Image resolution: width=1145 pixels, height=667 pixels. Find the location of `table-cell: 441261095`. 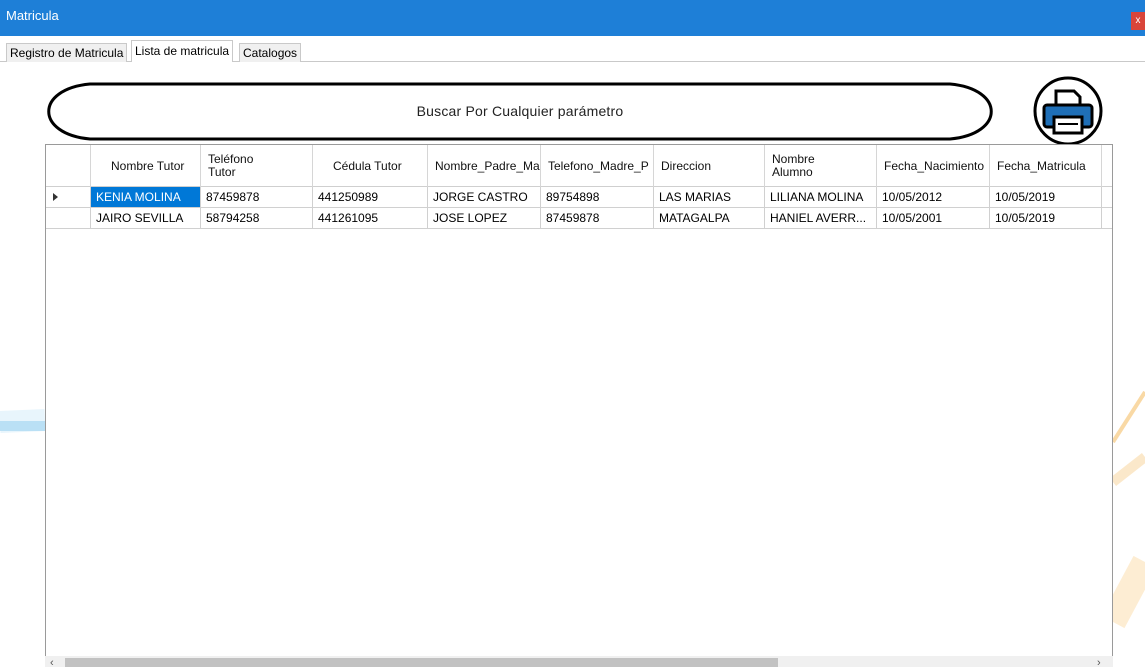

table-cell: 441261095 is located at coordinates (370, 218).